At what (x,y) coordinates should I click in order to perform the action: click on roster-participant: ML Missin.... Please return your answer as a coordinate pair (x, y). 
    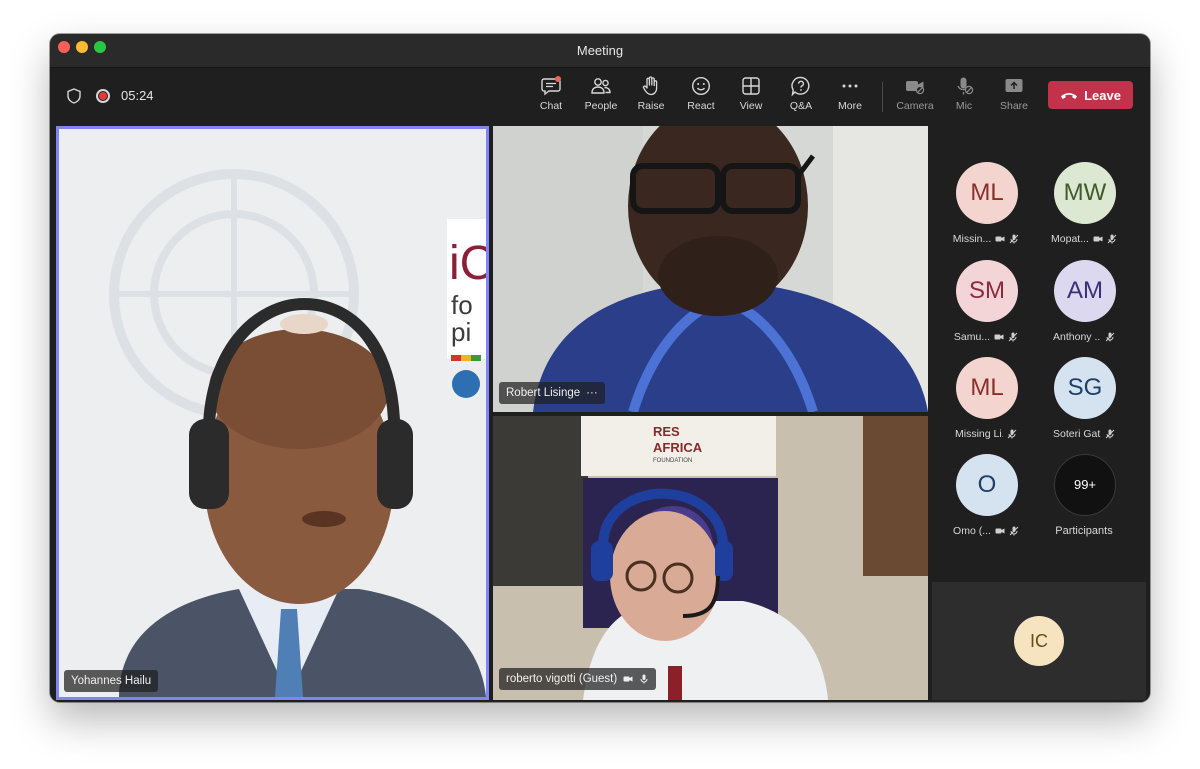
    Looking at the image, I should click on (986, 209).